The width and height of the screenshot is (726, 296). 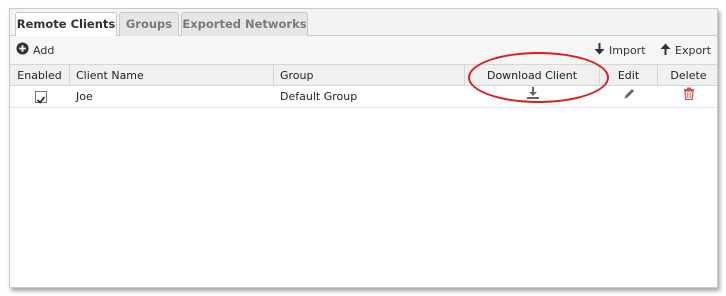 I want to click on enabled-cell, so click(x=40, y=97).